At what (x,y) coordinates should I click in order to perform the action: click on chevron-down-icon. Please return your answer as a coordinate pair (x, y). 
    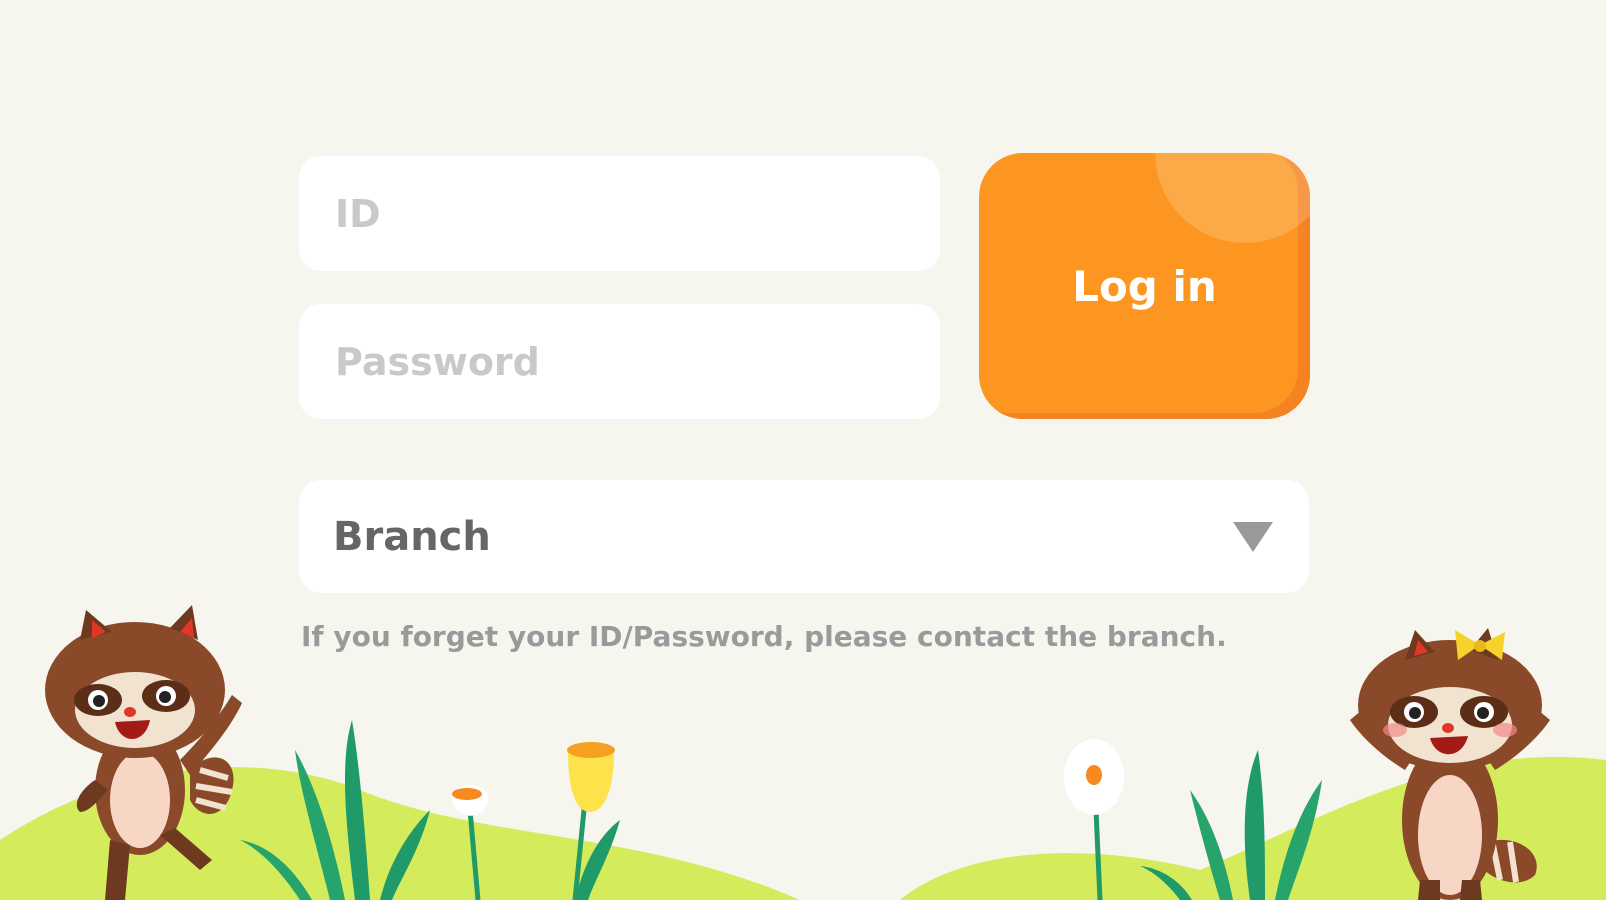
    Looking at the image, I should click on (1253, 536).